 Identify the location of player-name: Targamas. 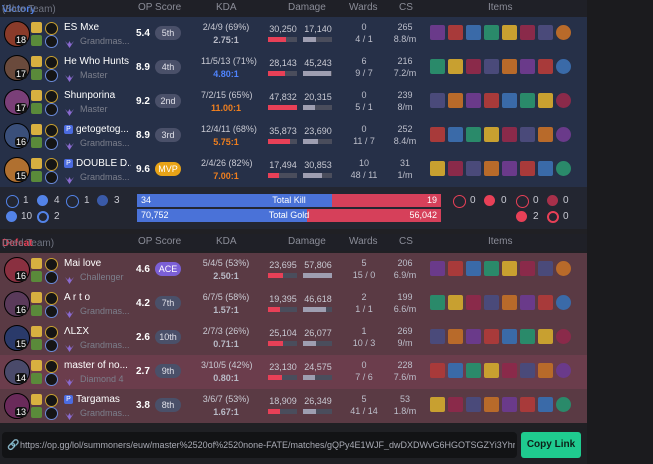
(103, 399).